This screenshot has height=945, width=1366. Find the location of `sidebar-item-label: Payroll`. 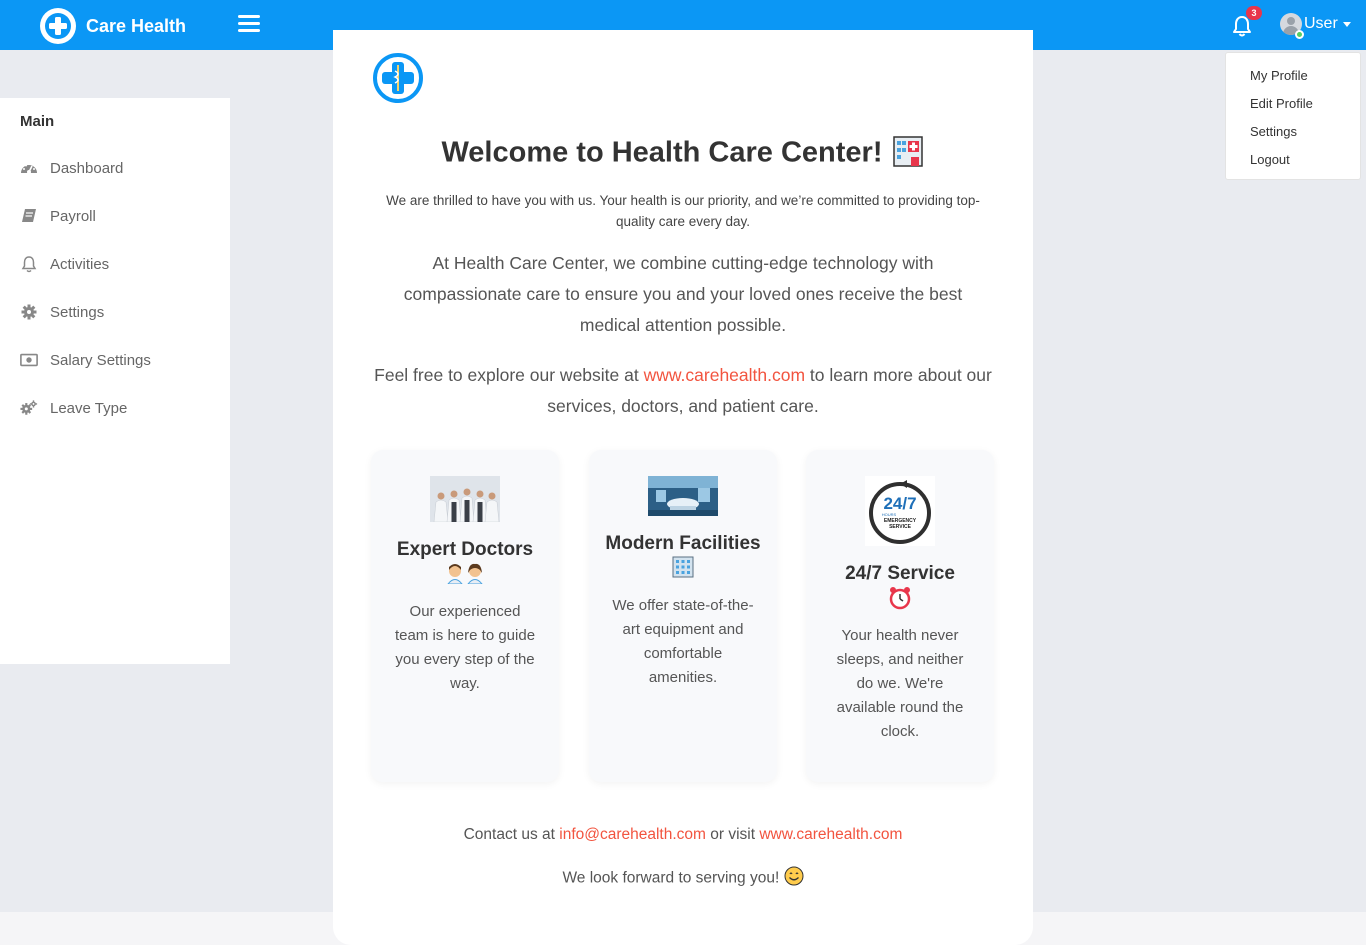

sidebar-item-label: Payroll is located at coordinates (73, 216).